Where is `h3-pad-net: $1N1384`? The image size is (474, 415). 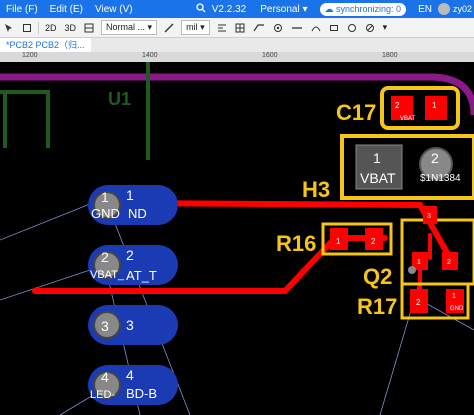
h3-pad-net: $1N1384 is located at coordinates (440, 178).